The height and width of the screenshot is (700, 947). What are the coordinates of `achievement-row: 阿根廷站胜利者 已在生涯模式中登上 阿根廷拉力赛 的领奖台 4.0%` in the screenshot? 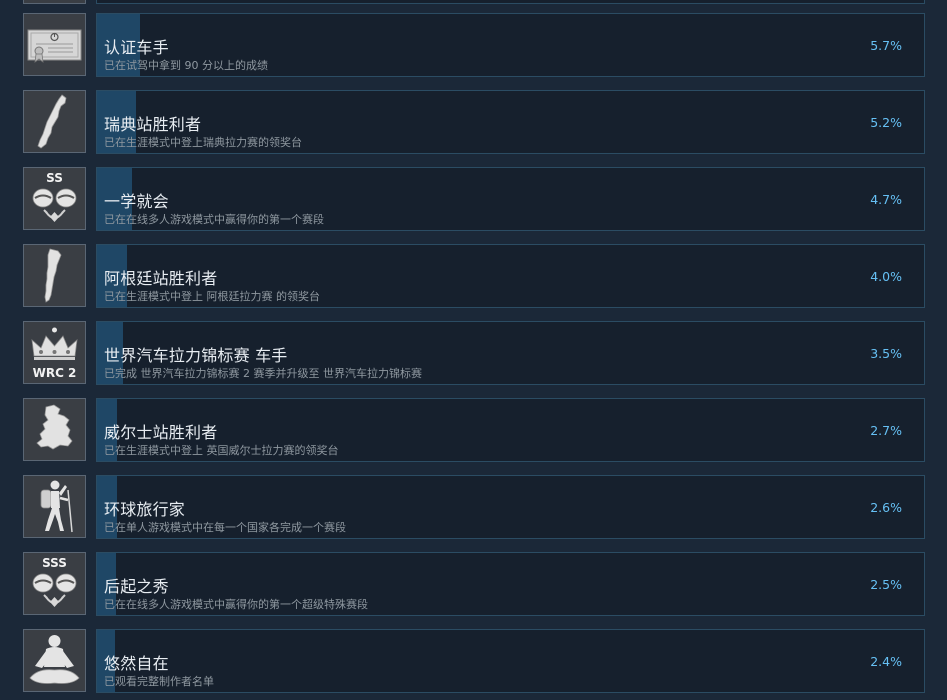 It's located at (473, 276).